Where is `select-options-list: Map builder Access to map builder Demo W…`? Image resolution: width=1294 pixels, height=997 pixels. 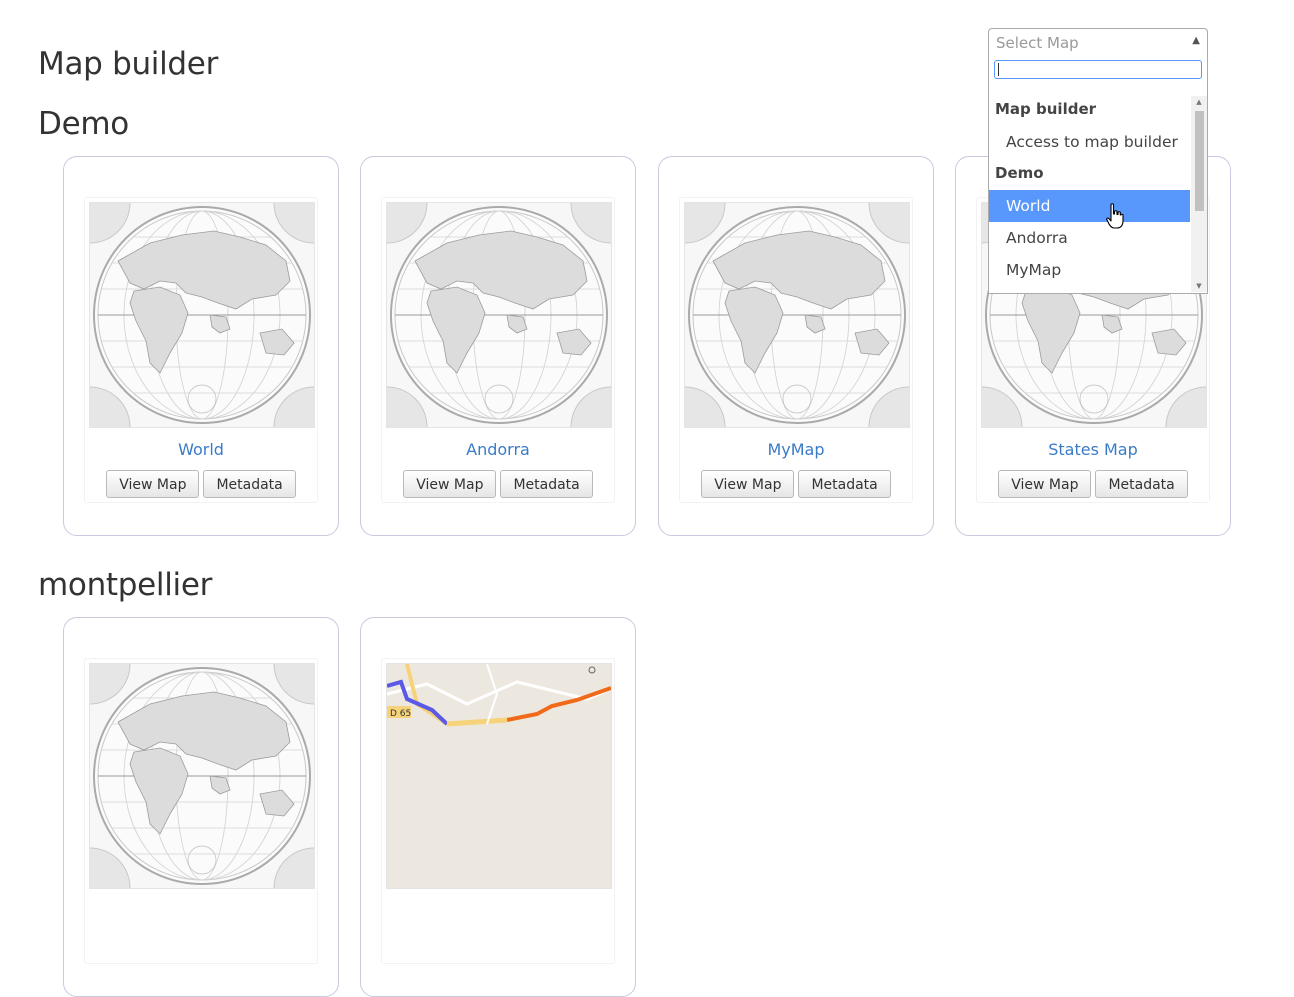
select-options-list: Map builder Access to map builder Demo W… is located at coordinates (1090, 192).